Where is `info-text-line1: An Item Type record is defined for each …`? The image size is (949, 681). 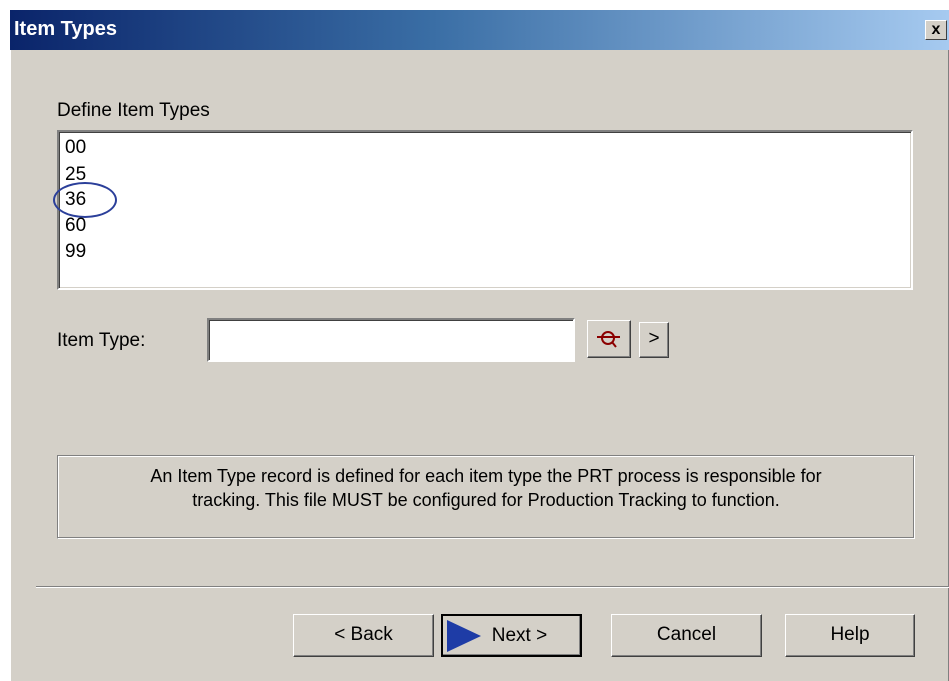
info-text-line1: An Item Type record is defined for each … is located at coordinates (486, 476).